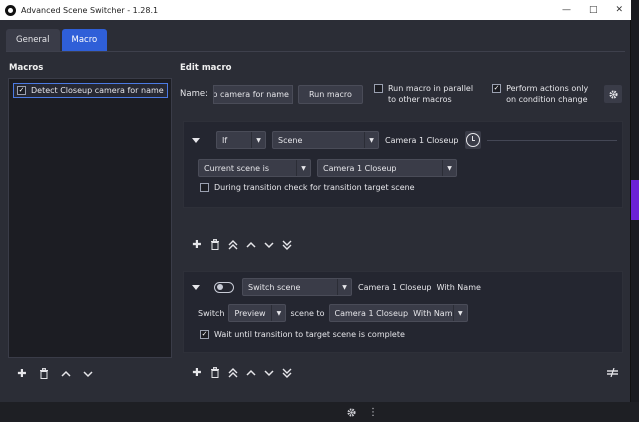  What do you see at coordinates (423, 94) in the screenshot?
I see `run-parallel-option: Run macro in parallel to other macros` at bounding box center [423, 94].